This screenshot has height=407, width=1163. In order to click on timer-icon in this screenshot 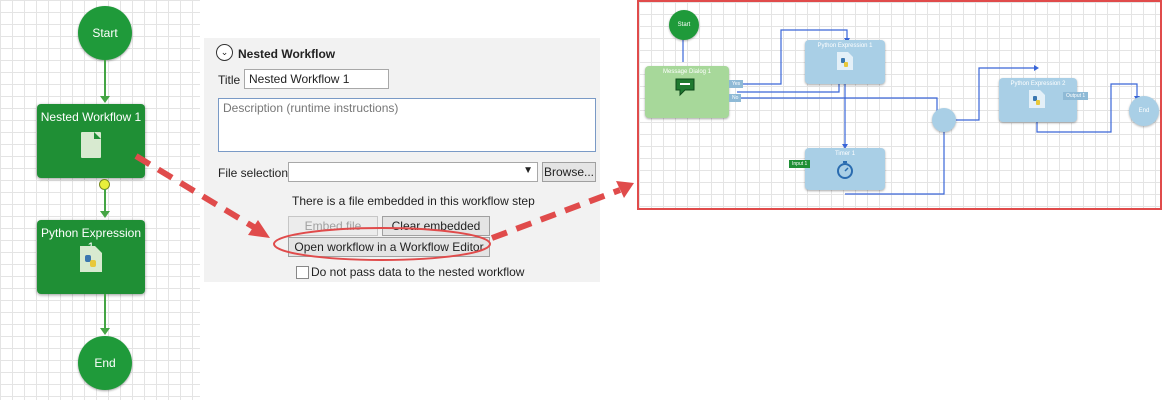, I will do `click(845, 170)`.